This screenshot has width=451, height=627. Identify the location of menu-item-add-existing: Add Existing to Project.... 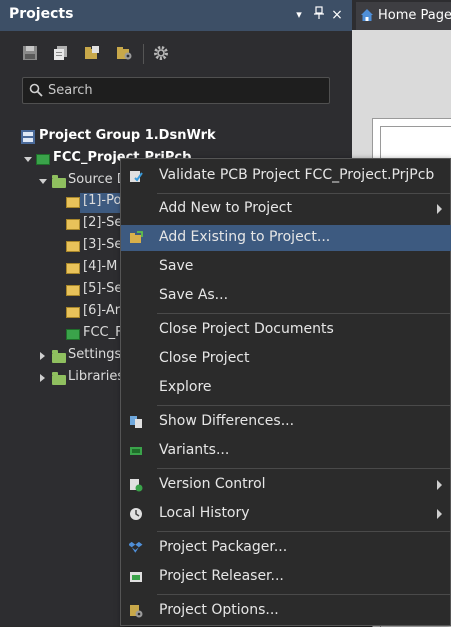
(286, 238).